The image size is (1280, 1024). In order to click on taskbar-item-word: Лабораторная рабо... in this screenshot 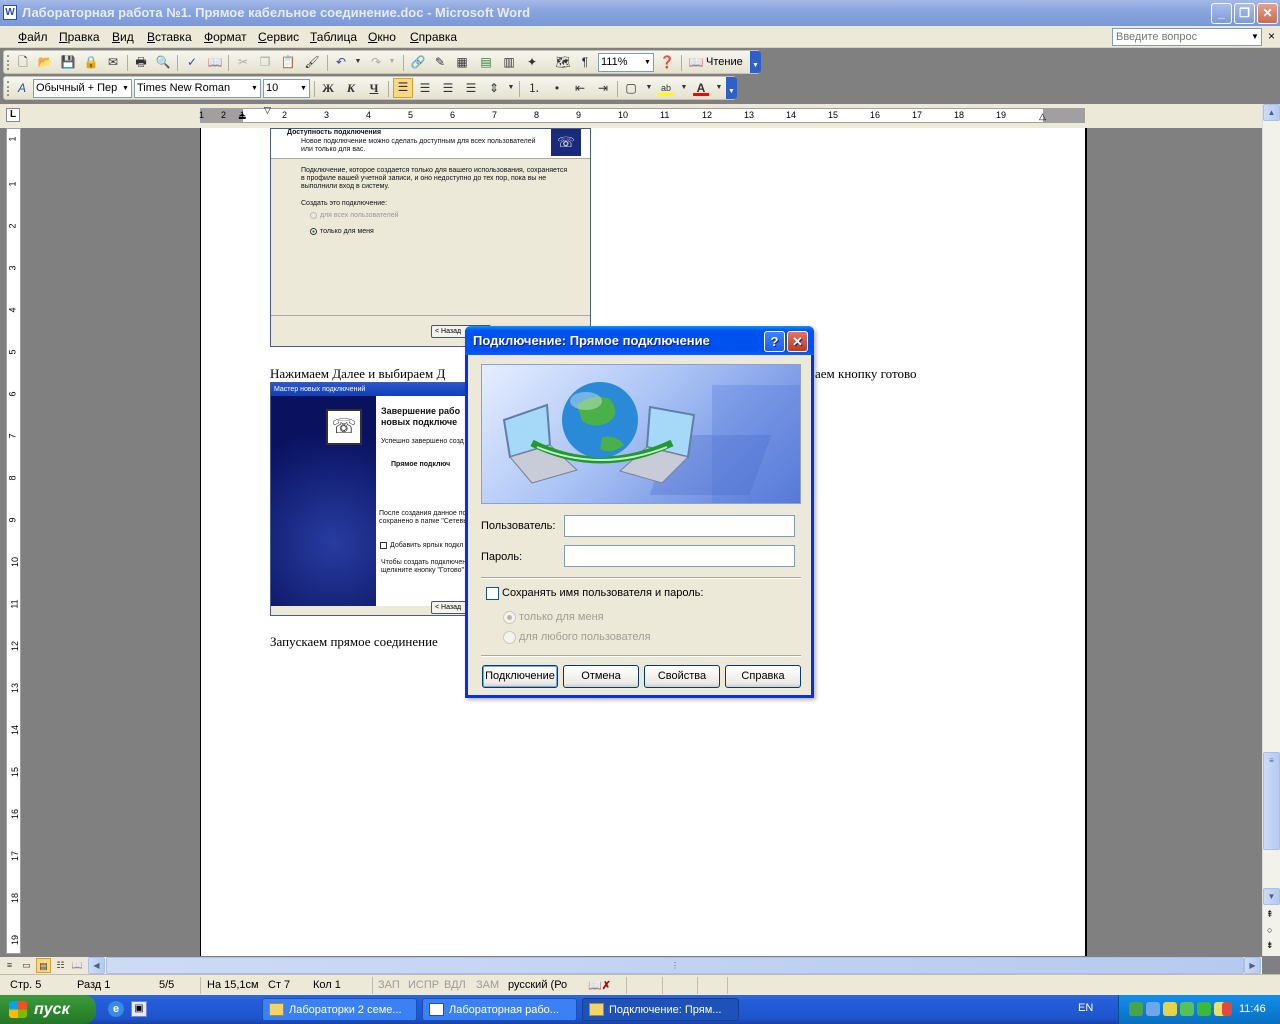, I will do `click(499, 1009)`.